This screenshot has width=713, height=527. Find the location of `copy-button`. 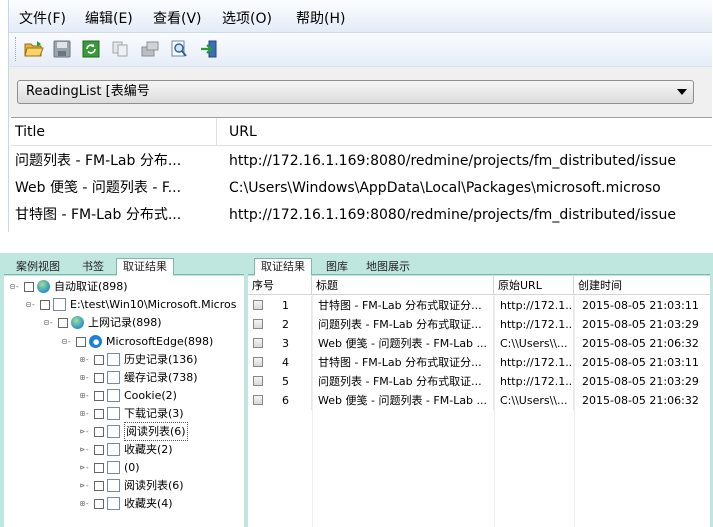

copy-button is located at coordinates (120, 49).